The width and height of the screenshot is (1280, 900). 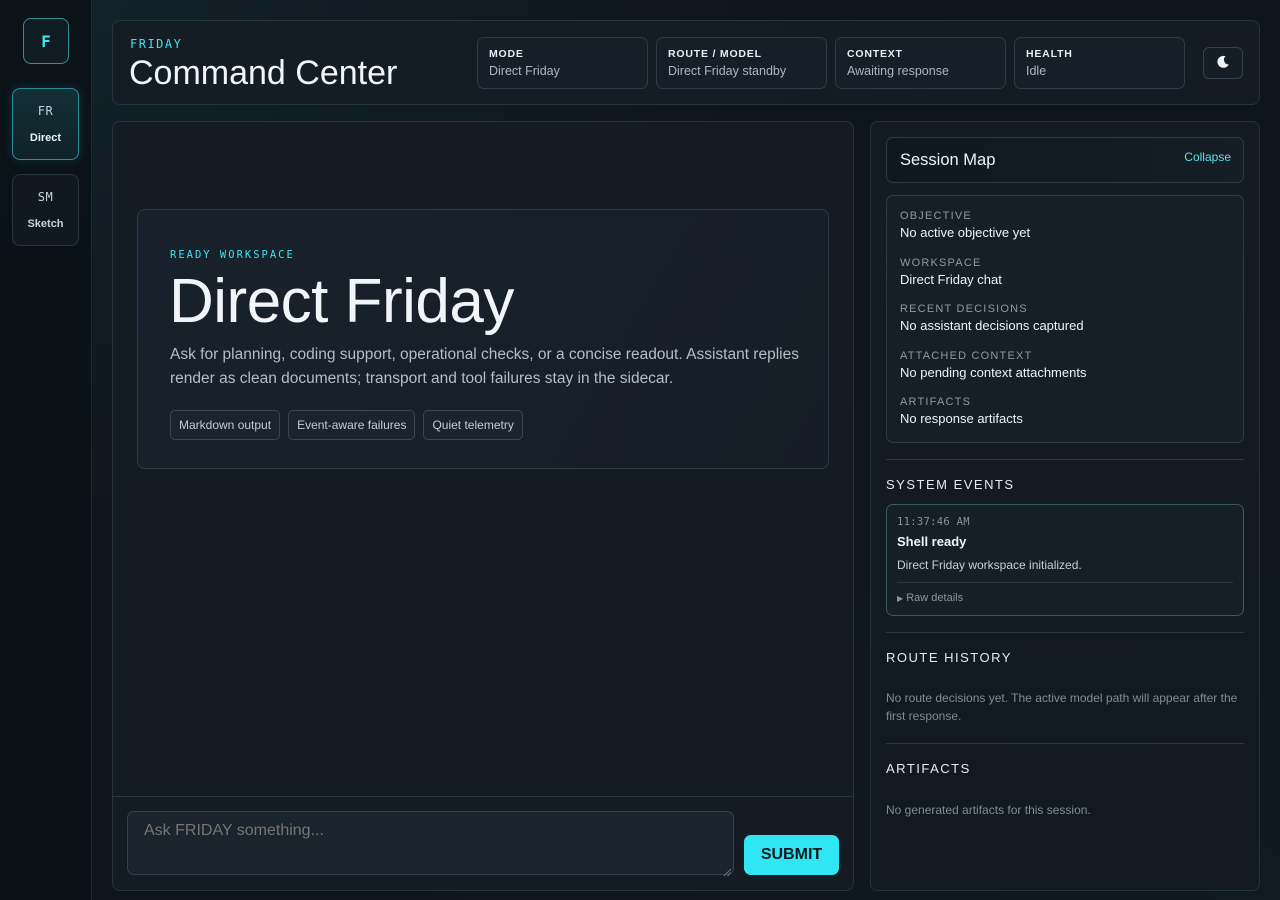 I want to click on stat-key: CONTEXT, so click(x=875, y=54).